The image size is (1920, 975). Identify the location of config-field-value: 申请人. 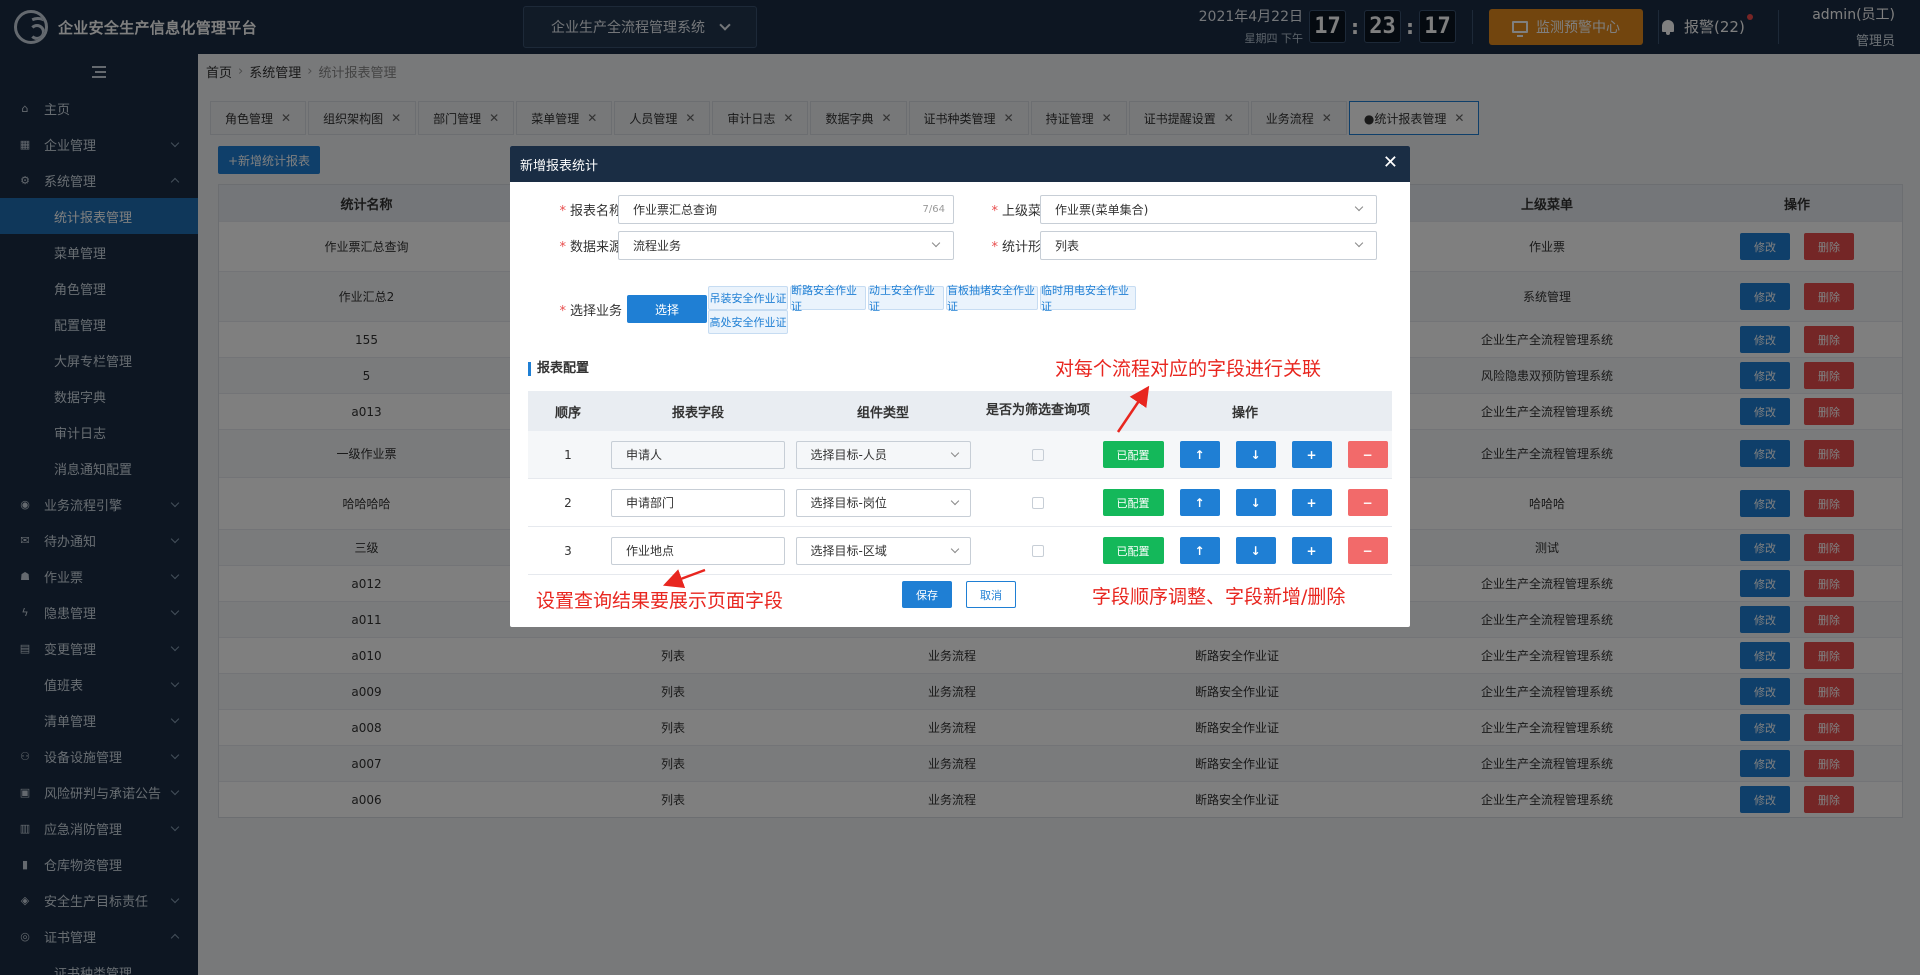
(644, 455).